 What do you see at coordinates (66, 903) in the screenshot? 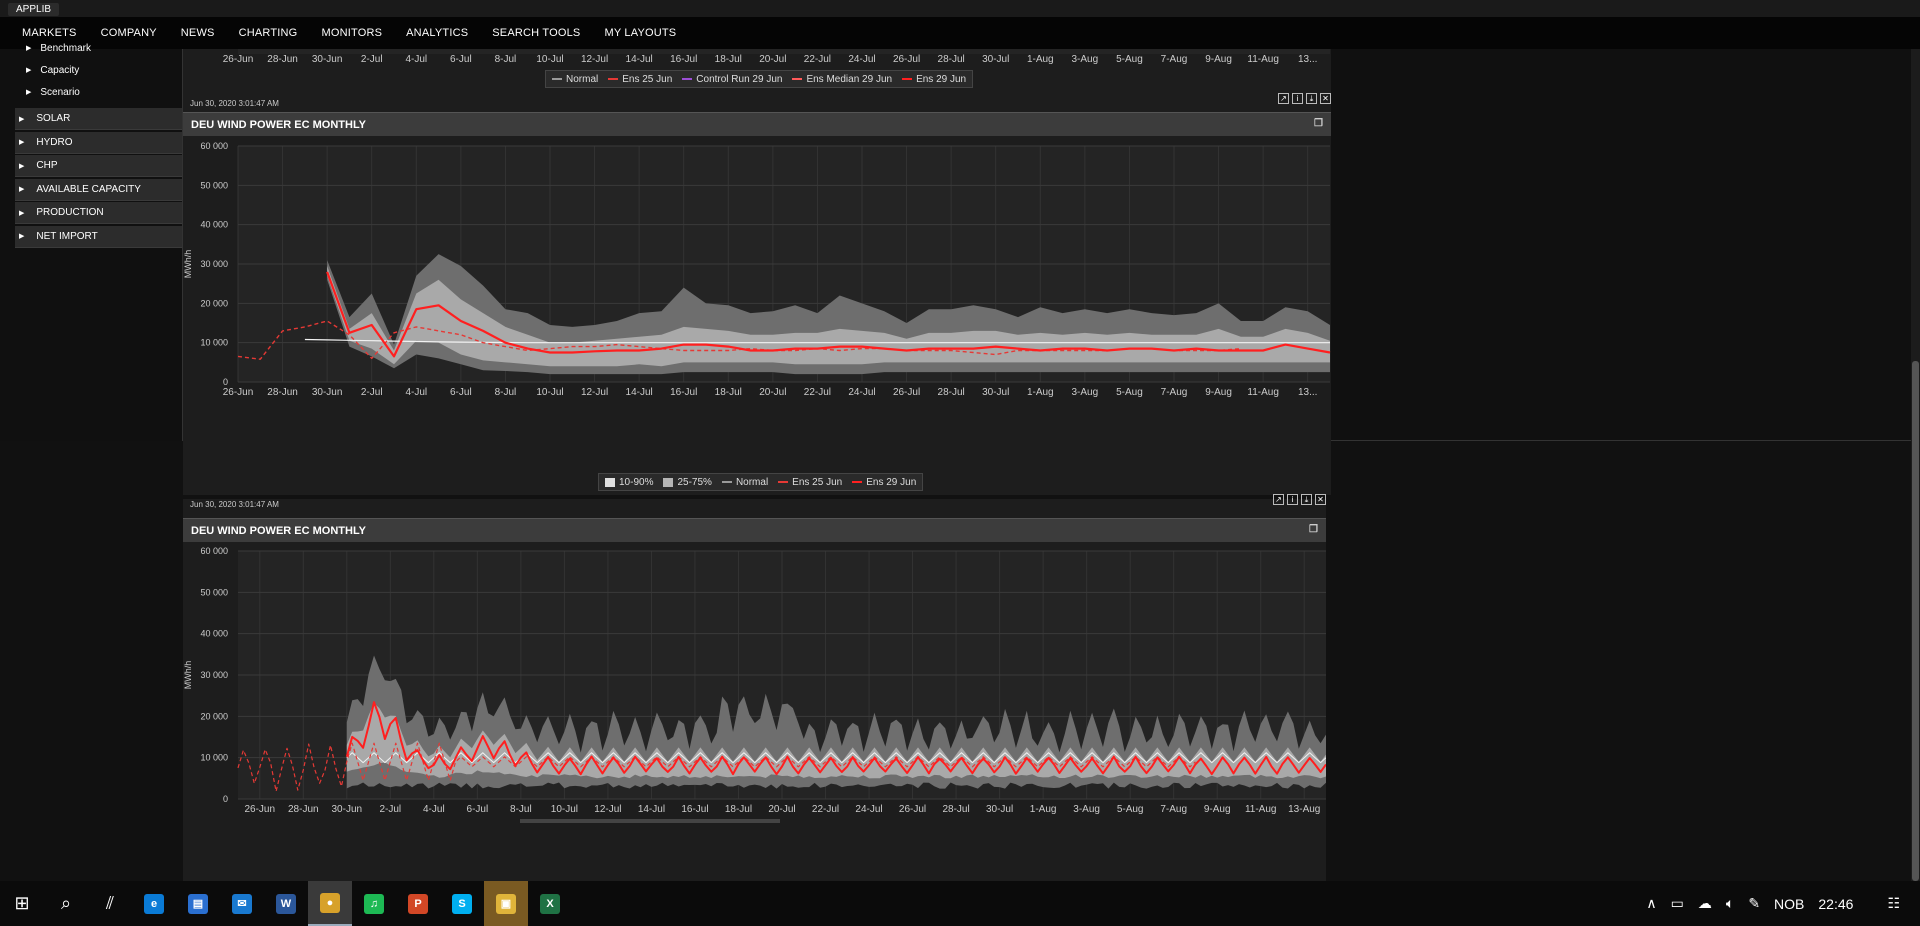
I see `search-icon: ⌕` at bounding box center [66, 903].